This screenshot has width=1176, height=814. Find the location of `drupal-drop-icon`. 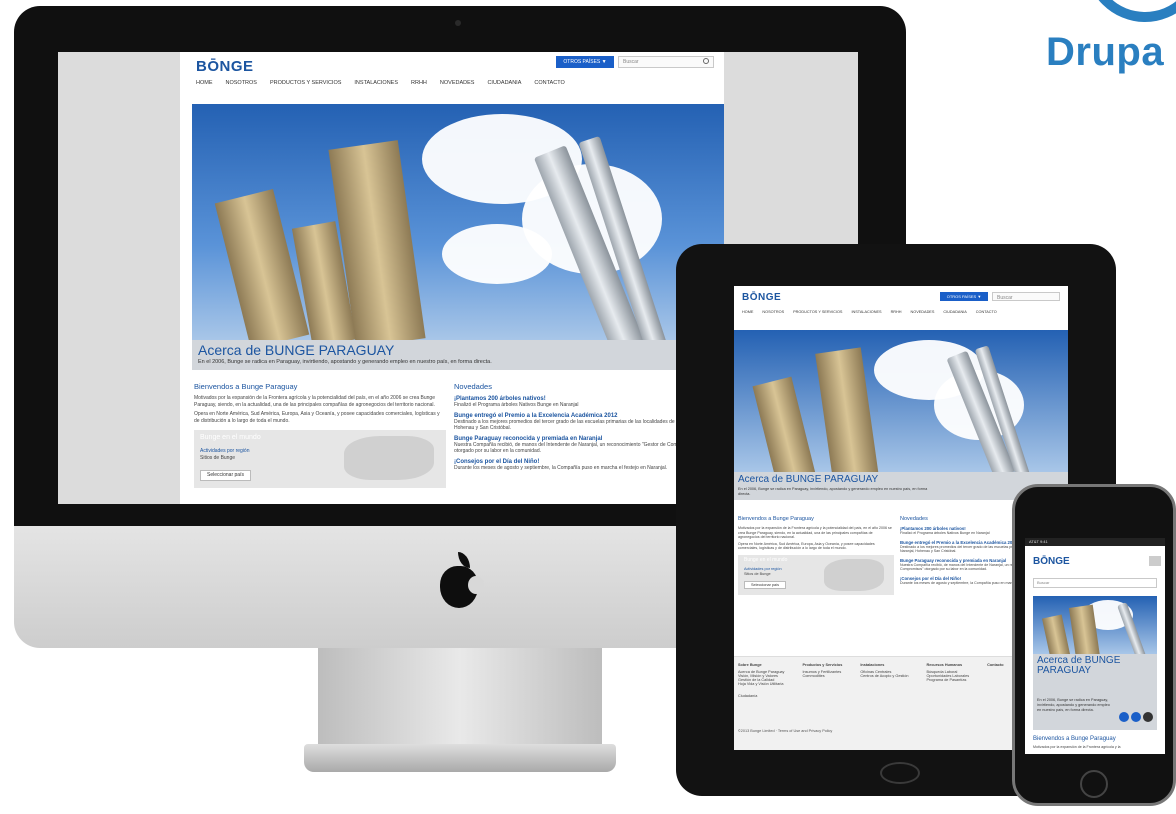

drupal-drop-icon is located at coordinates (1130, 11).